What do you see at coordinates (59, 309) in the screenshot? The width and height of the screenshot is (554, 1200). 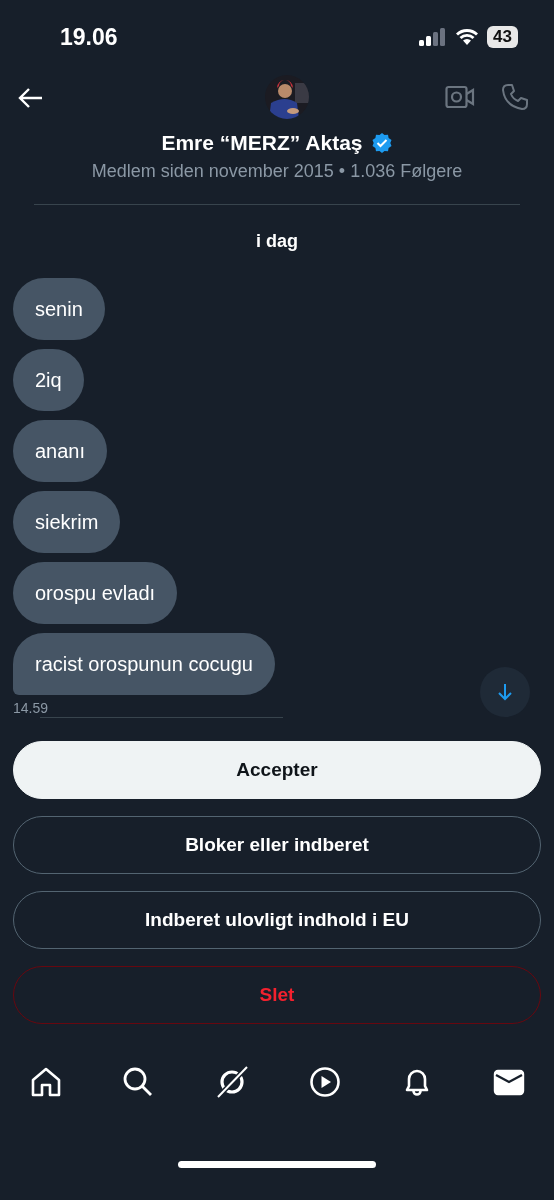 I see `message-bubble: senin` at bounding box center [59, 309].